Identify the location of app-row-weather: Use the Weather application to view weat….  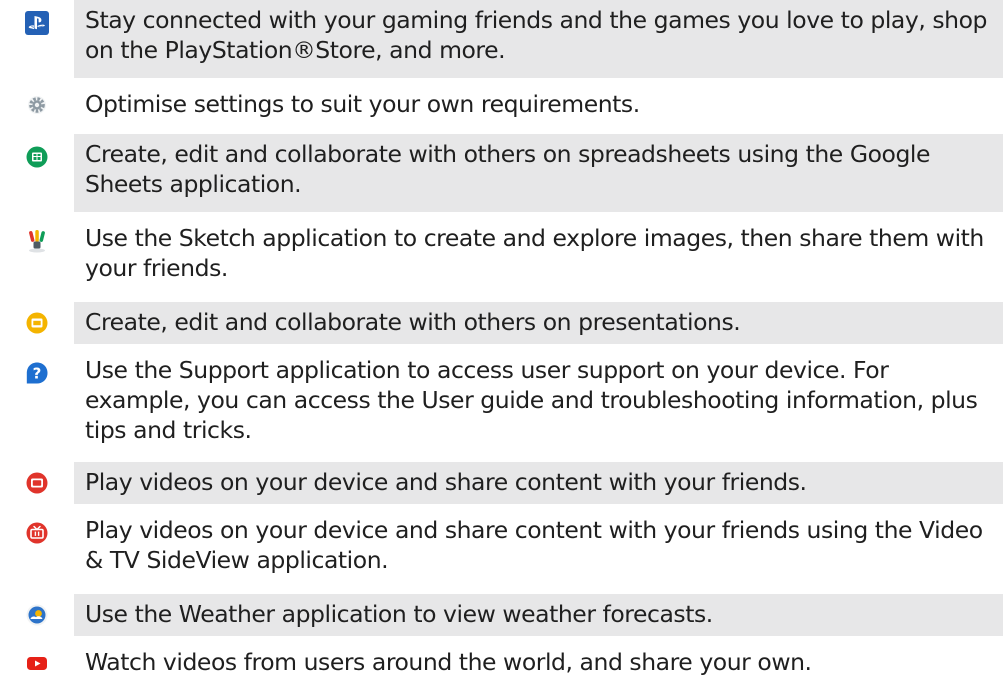
(501, 615).